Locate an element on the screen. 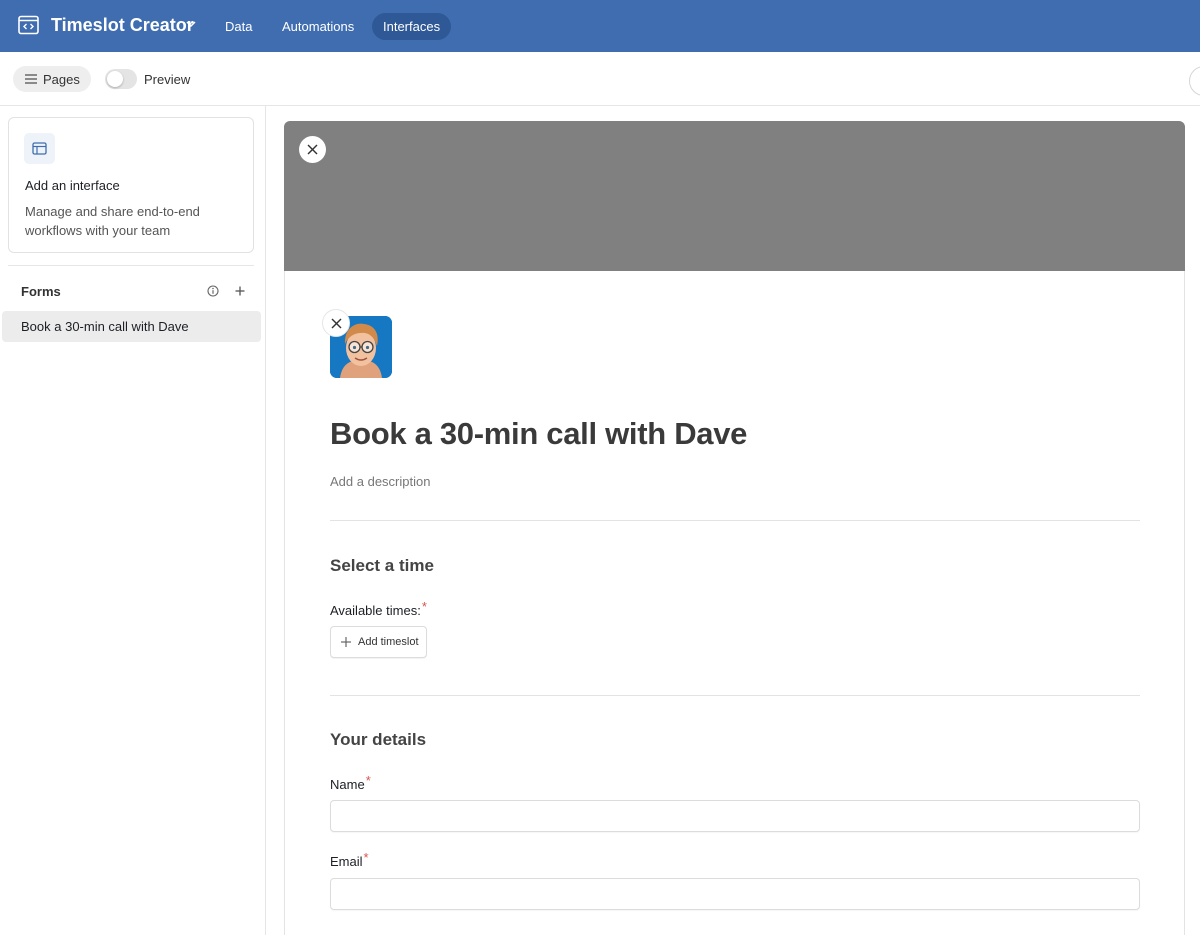 This screenshot has height=935, width=1200. preview-toggle is located at coordinates (121, 79).